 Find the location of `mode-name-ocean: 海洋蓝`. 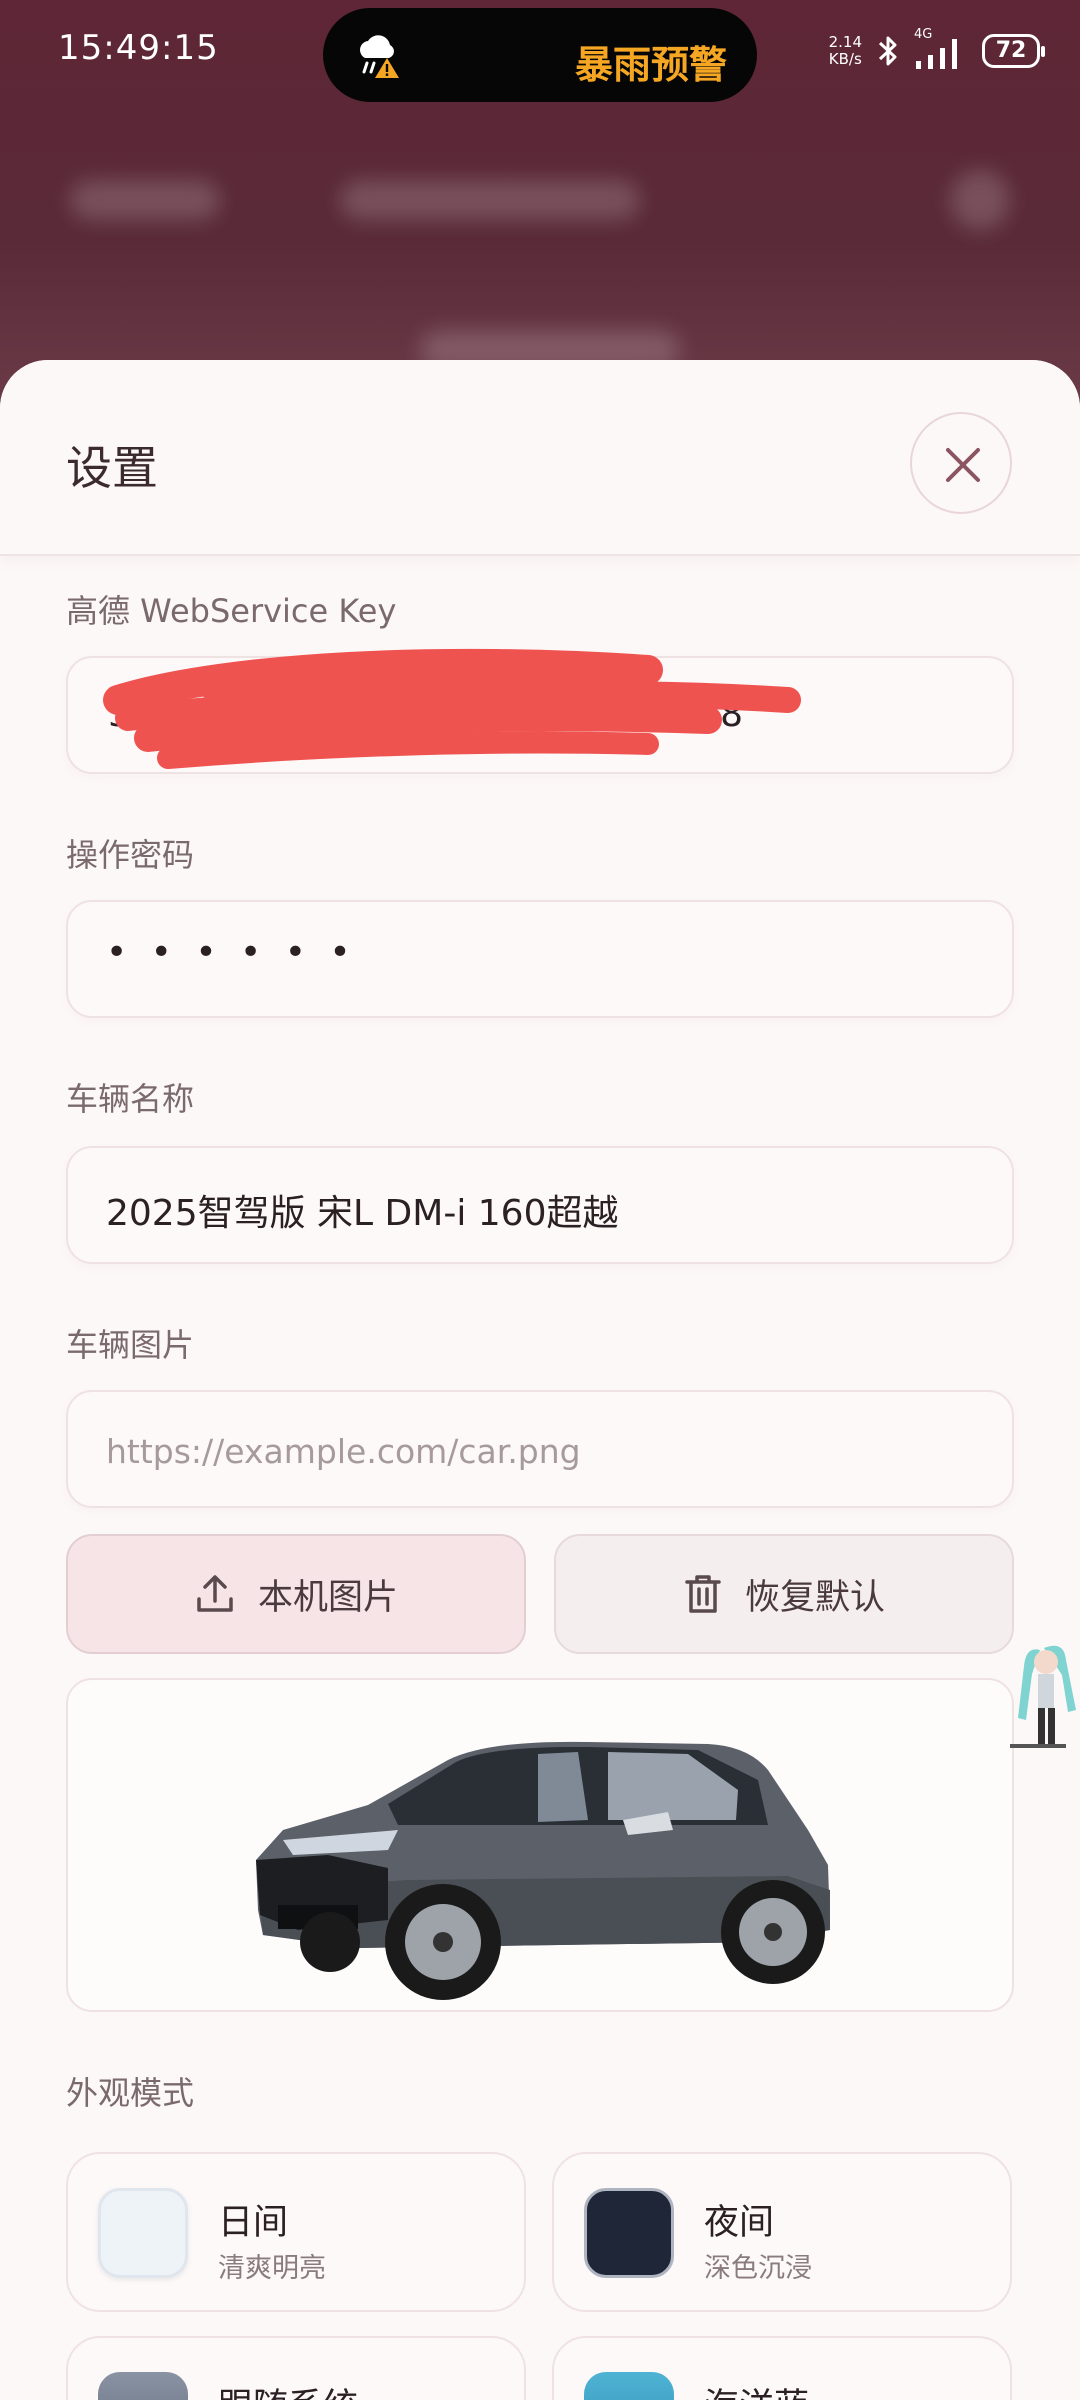

mode-name-ocean: 海洋蓝 is located at coordinates (756, 2389).